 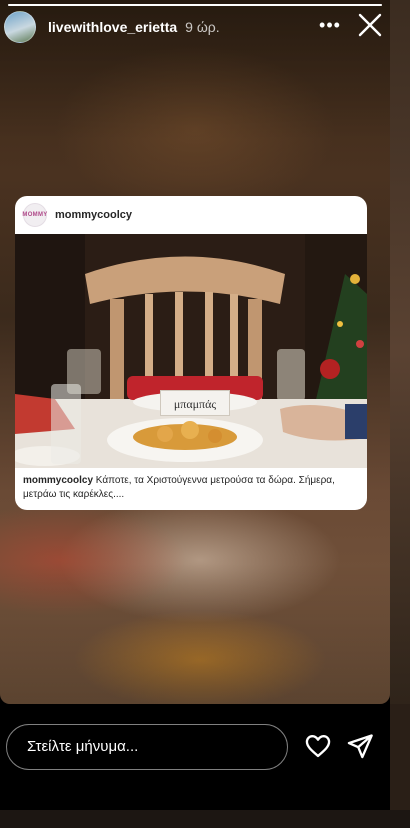 I want to click on more-dots-icon: •••, so click(x=330, y=25).